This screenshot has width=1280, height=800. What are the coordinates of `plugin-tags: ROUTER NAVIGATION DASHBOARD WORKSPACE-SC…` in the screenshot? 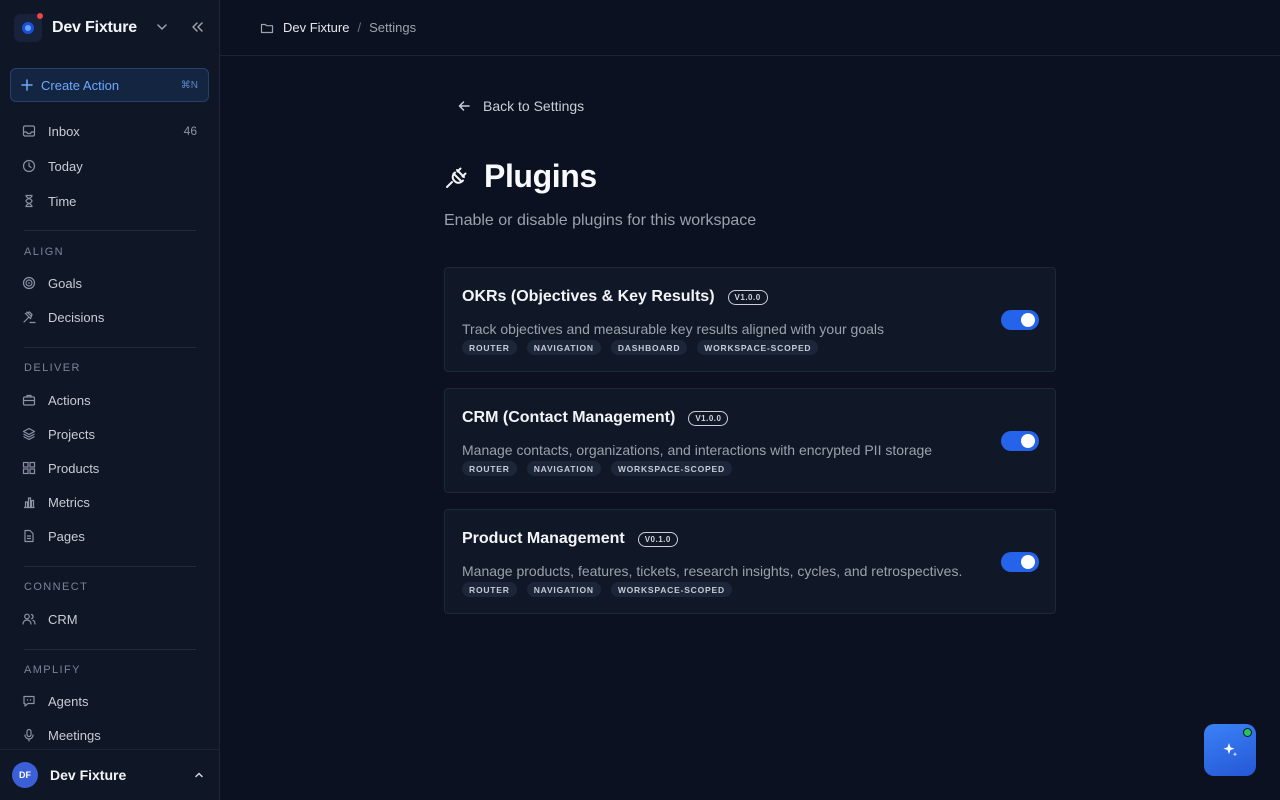 It's located at (645, 347).